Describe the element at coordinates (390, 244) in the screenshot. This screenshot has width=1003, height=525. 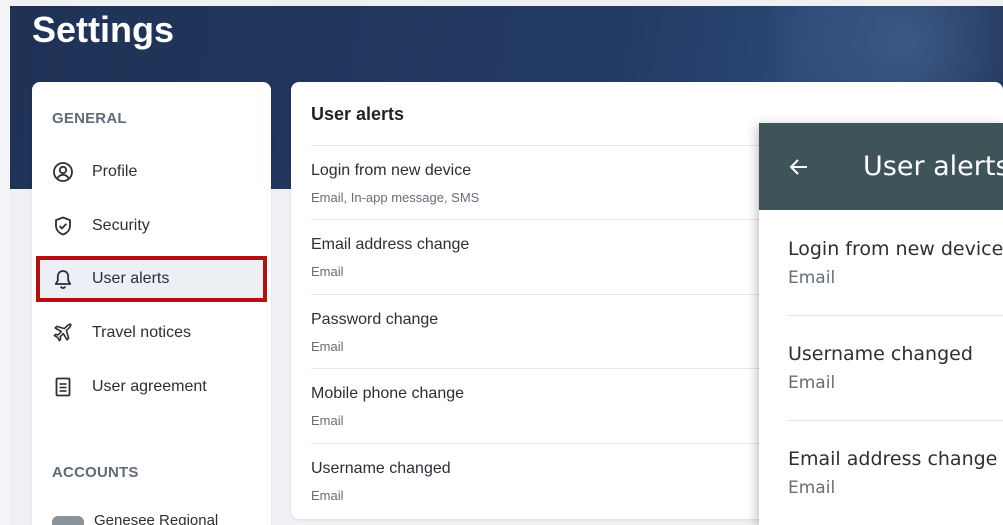
I see `alert-title: Email address change` at that location.